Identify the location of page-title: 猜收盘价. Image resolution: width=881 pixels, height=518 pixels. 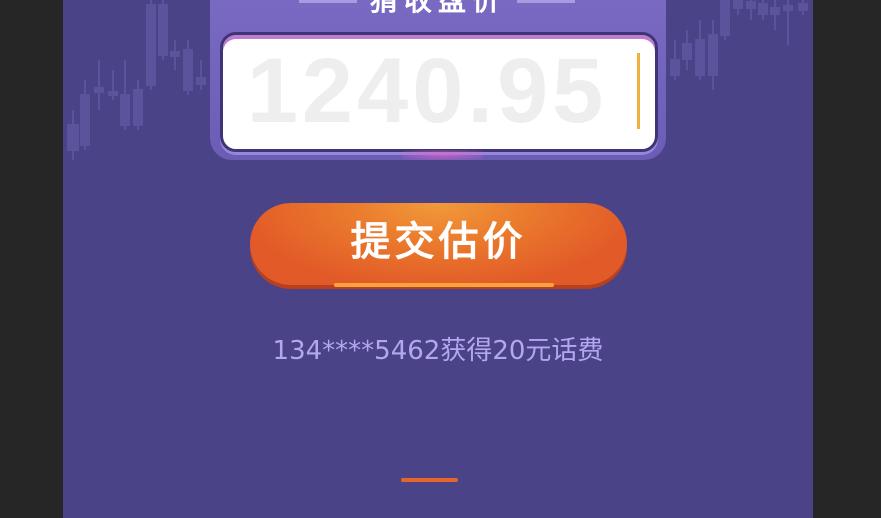
(437, 8).